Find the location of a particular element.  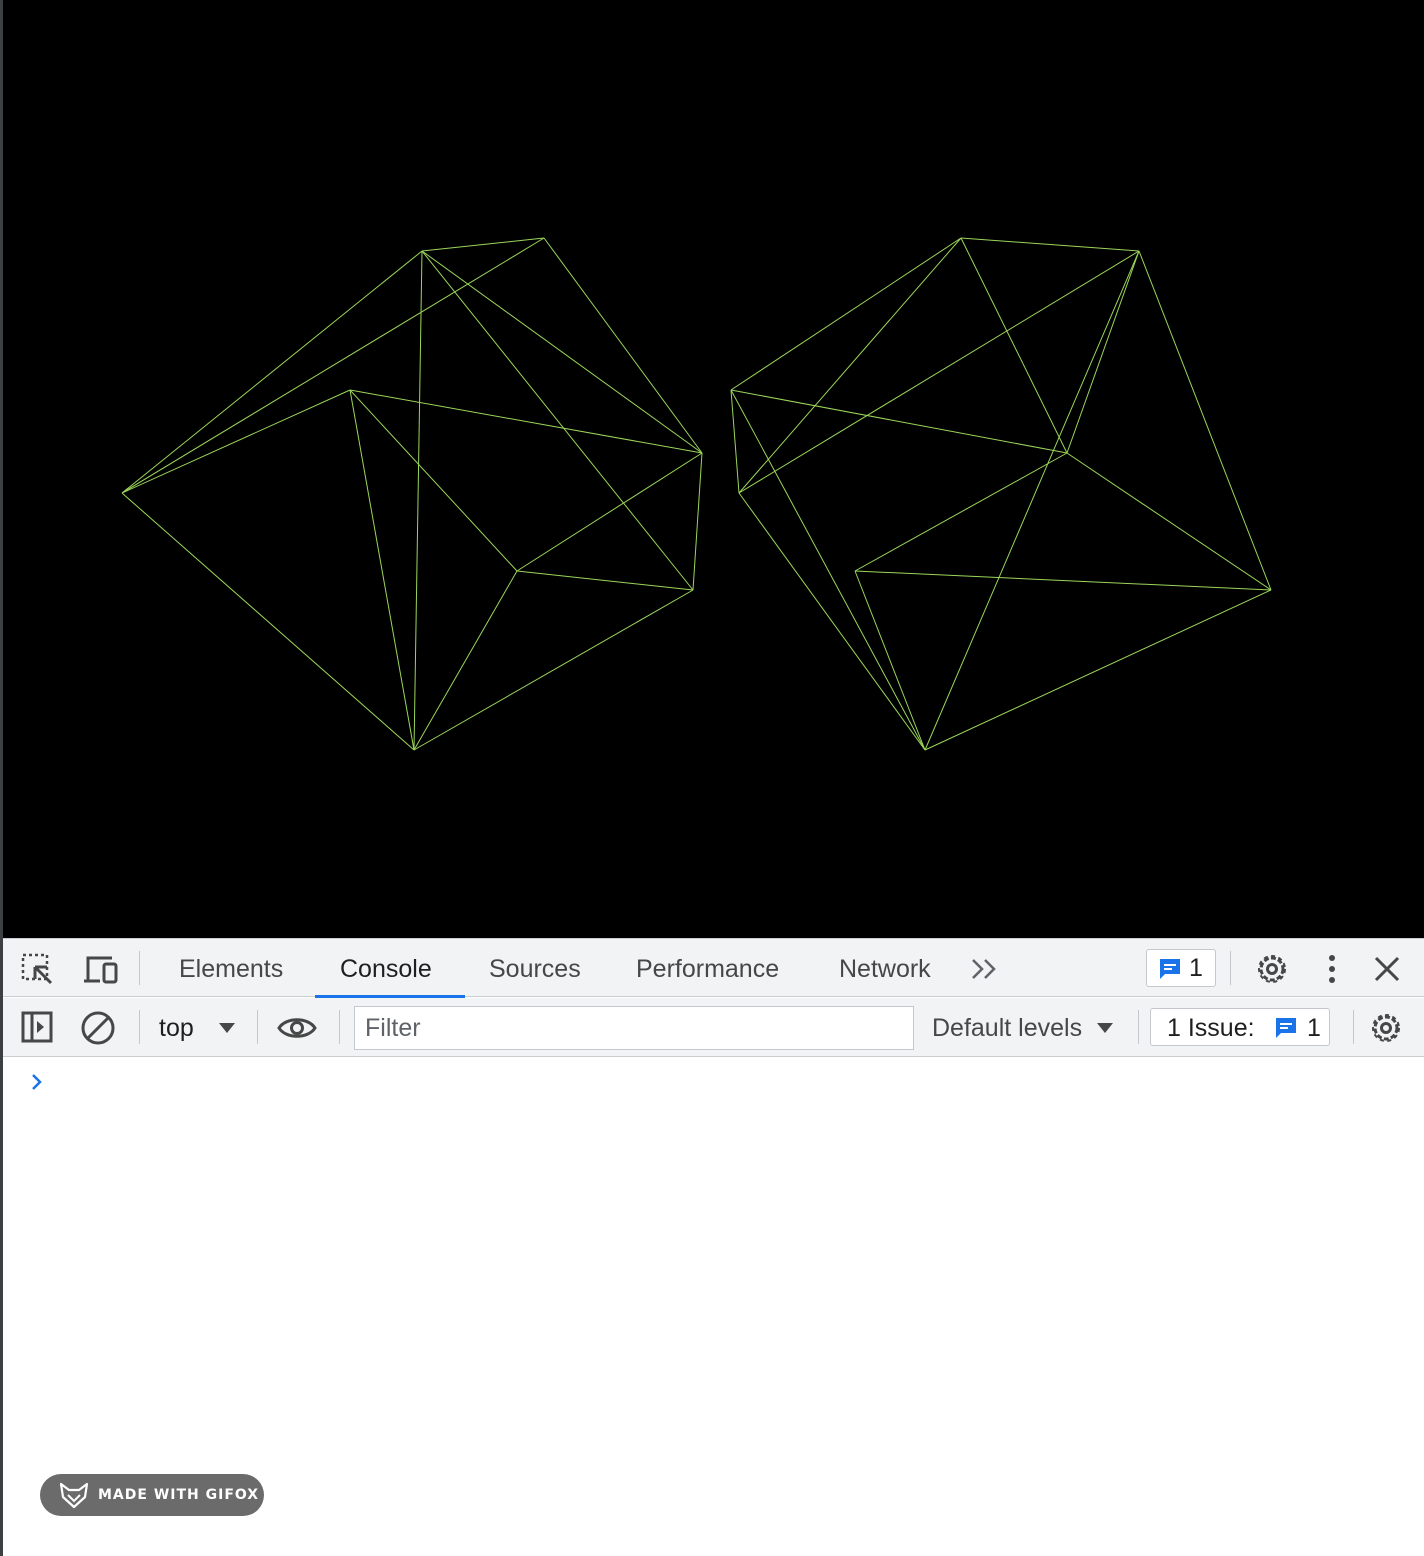

tab-sources: Sources is located at coordinates (535, 968).